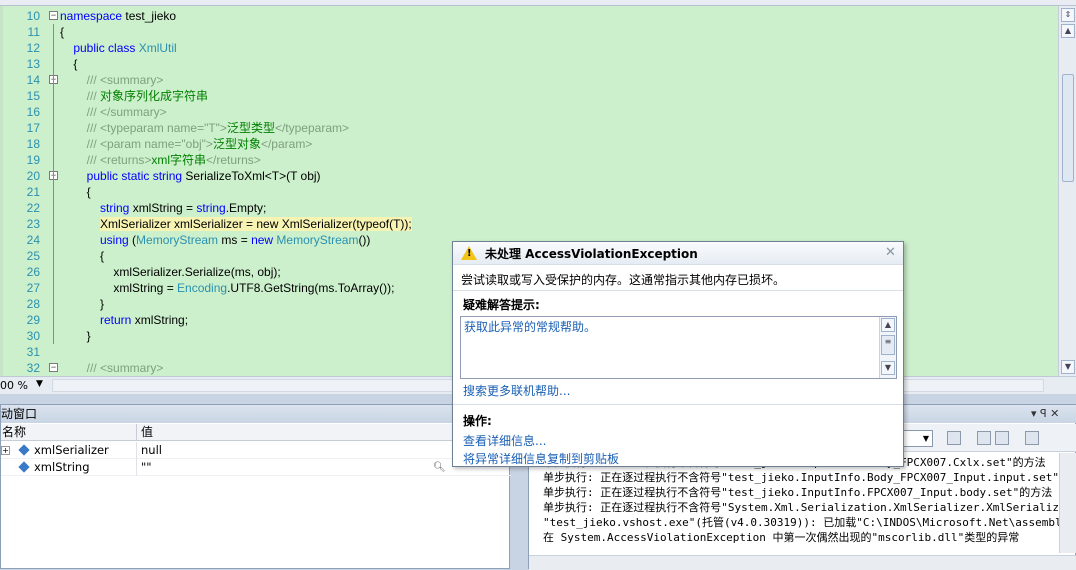 This screenshot has width=1076, height=570. Describe the element at coordinates (529, 80) in the screenshot. I see `code-line: 14− /// <summary>` at that location.